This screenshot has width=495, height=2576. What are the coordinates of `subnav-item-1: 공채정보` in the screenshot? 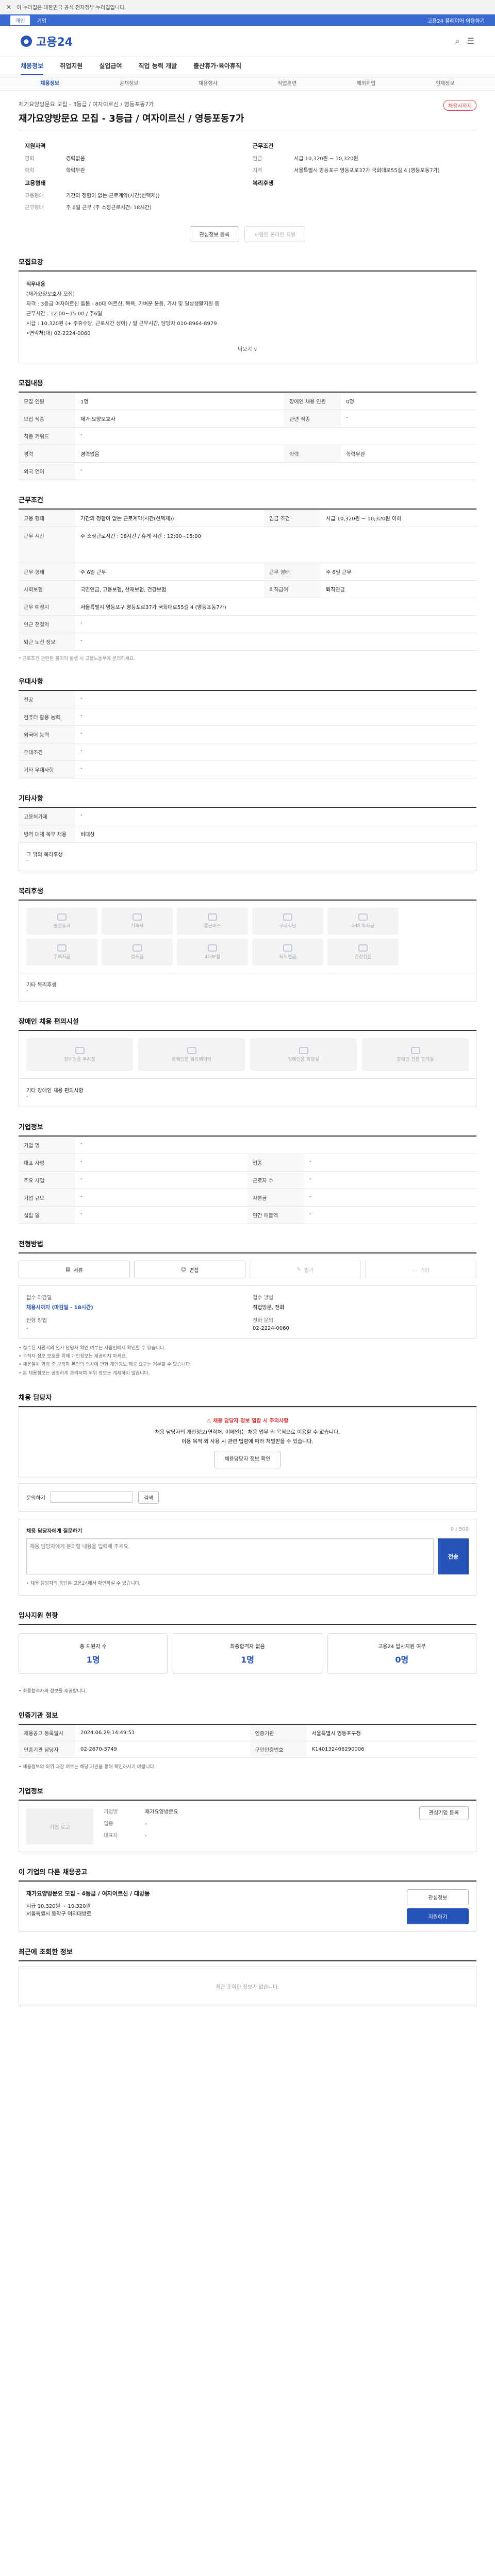 It's located at (129, 83).